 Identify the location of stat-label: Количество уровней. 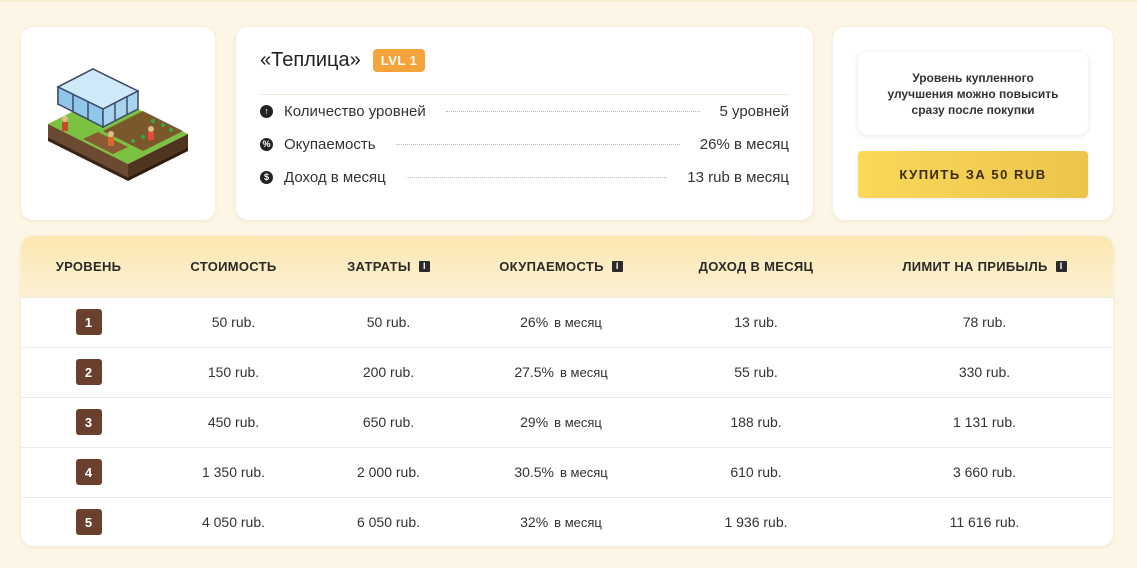
(355, 111).